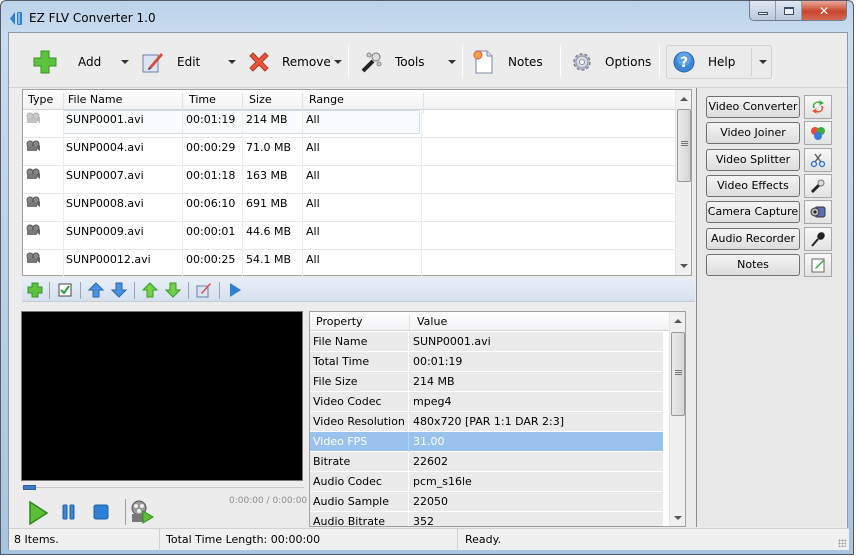 Image resolution: width=856 pixels, height=557 pixels. I want to click on property-value: pcm_s16le, so click(442, 481).